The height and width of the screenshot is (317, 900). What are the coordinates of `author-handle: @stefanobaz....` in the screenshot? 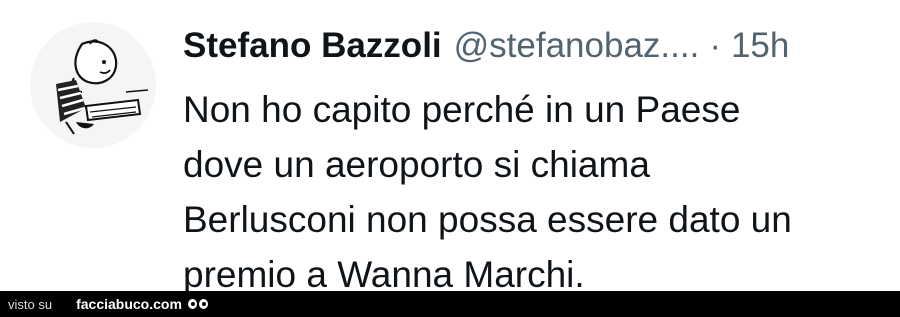 It's located at (577, 46).